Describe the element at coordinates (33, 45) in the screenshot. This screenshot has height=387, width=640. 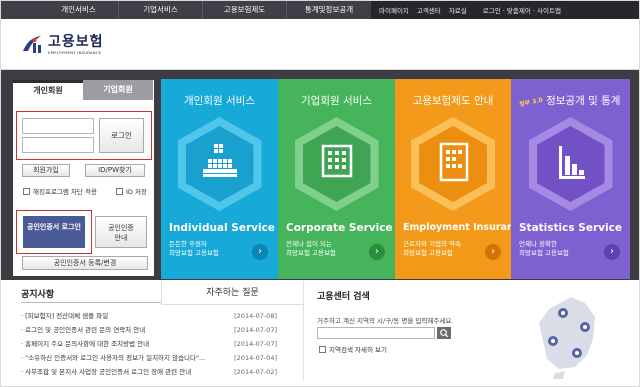
I see `logo-icon` at that location.